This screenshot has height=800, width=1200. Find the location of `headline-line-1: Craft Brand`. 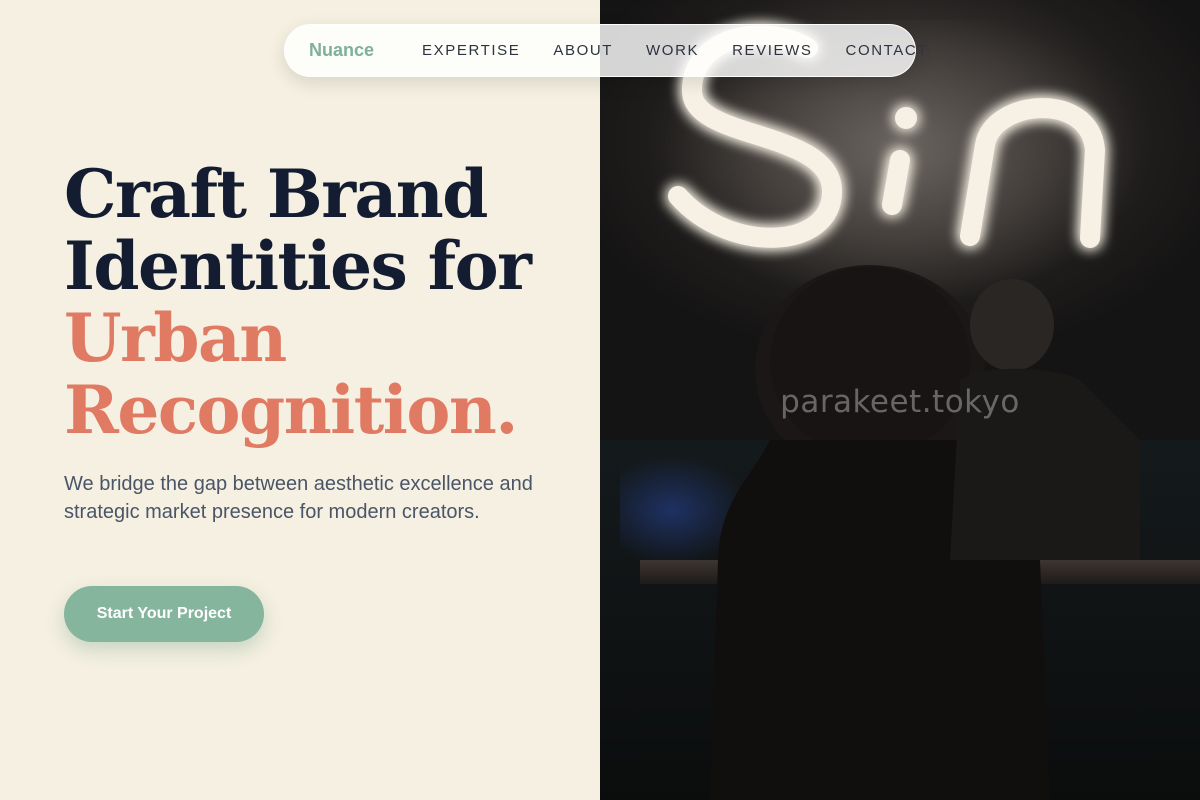

headline-line-1: Craft Brand is located at coordinates (276, 194).